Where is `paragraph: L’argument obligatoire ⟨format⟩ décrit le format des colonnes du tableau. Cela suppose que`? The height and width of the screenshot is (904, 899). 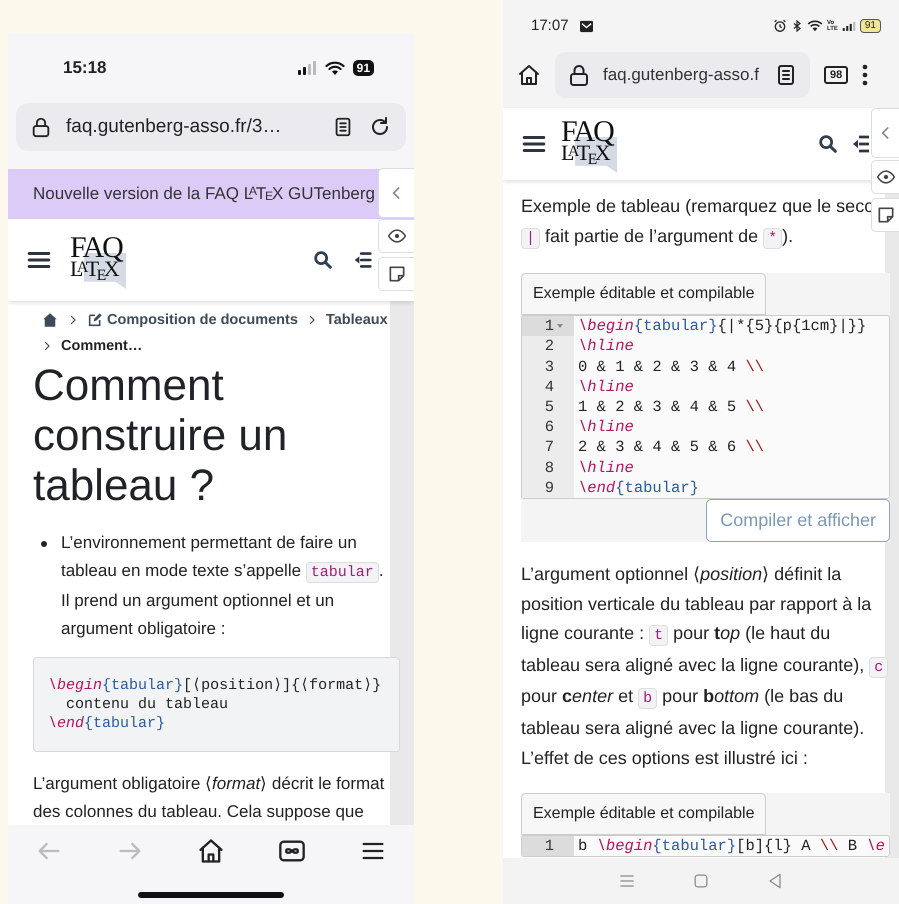
paragraph: L’argument obligatoire ⟨format⟩ décrit le format des colonnes du tableau. Cela suppose que is located at coordinates (209, 798).